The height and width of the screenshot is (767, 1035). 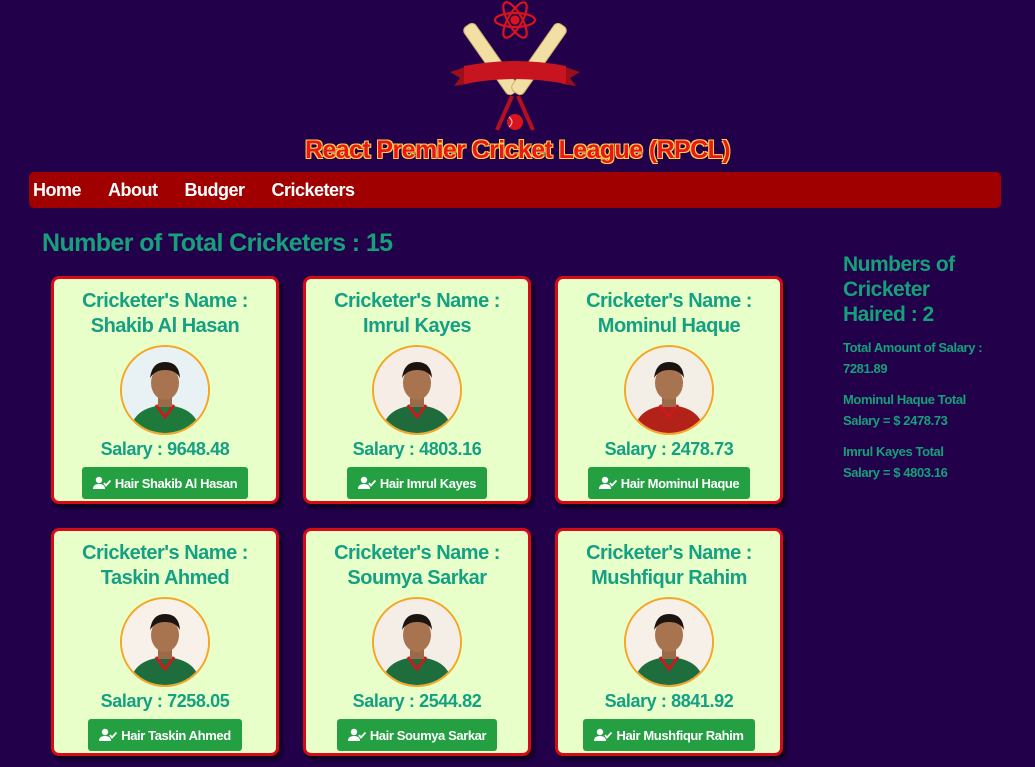 I want to click on hired-player-salary: Mominul Haque Total Salary = $ 2478.73, so click(x=904, y=410).